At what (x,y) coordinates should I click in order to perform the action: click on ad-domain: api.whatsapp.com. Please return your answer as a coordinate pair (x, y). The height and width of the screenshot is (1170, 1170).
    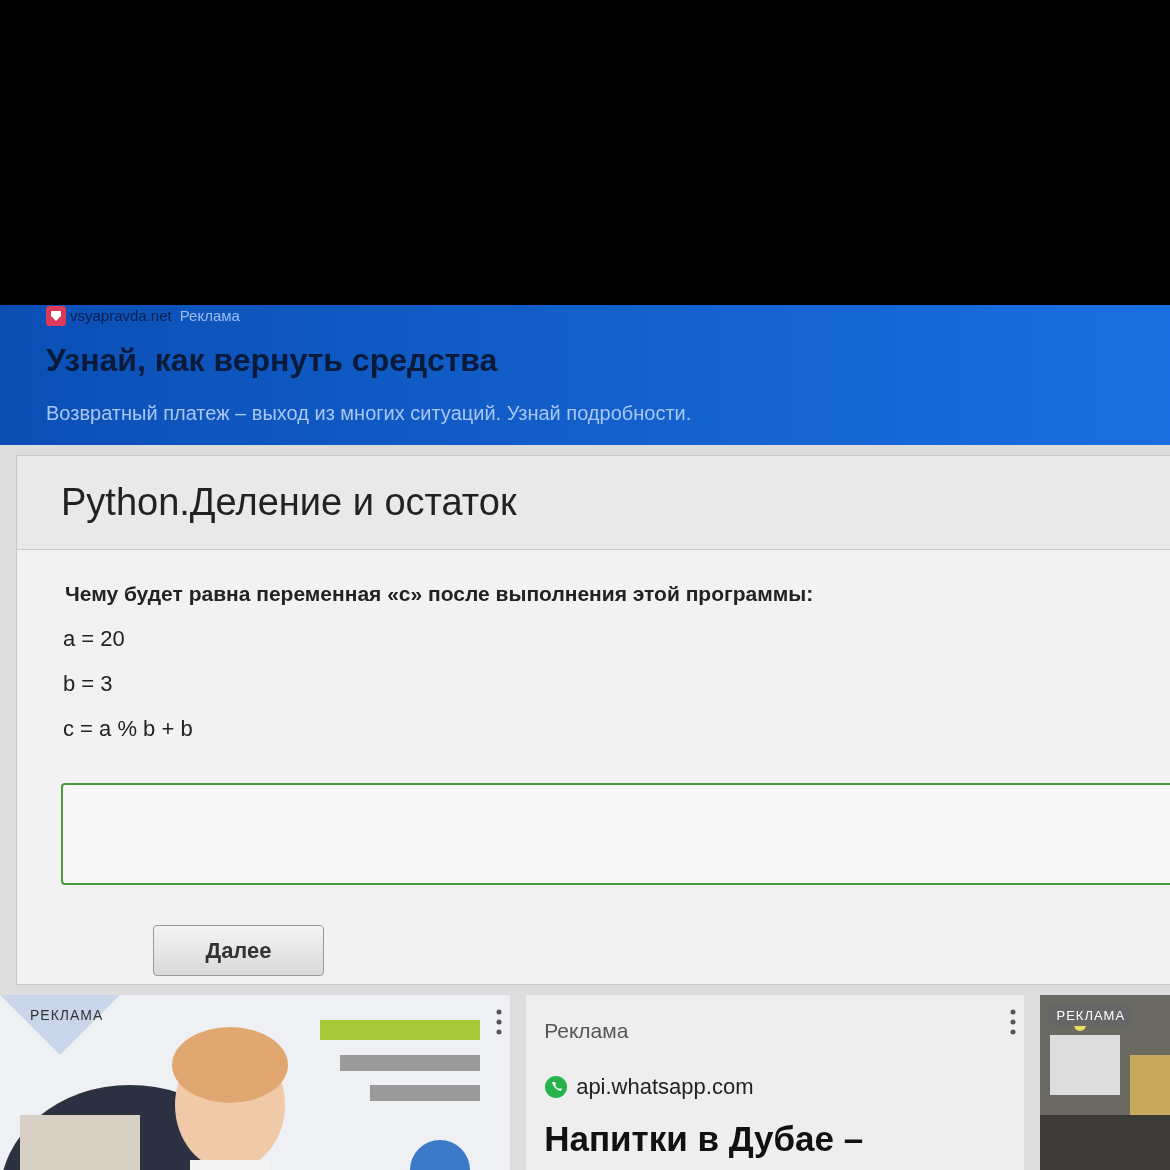
    Looking at the image, I should click on (665, 1086).